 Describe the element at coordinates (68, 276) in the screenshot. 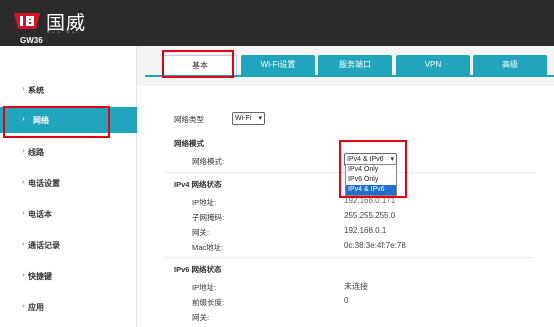

I see `sidebar-item-shortcut-keys: › 快捷键` at that location.